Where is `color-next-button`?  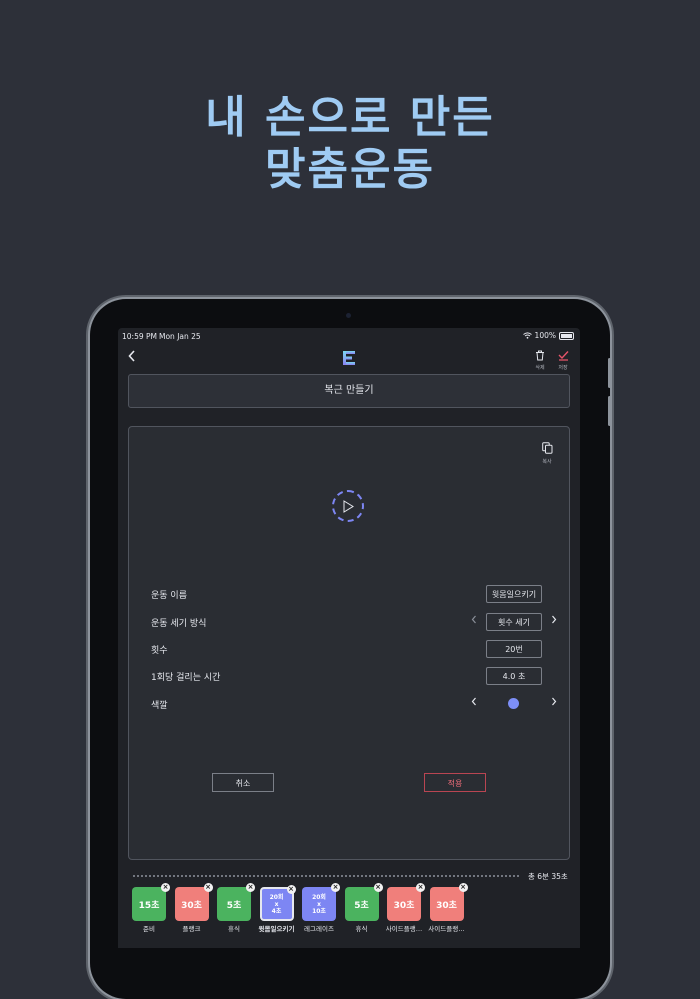 color-next-button is located at coordinates (554, 703).